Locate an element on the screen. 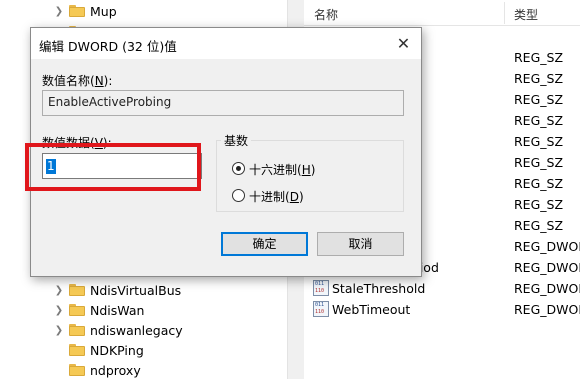  dialog-titlebar: 编辑 DWORD (32 位)值 ✕ is located at coordinates (226, 43).